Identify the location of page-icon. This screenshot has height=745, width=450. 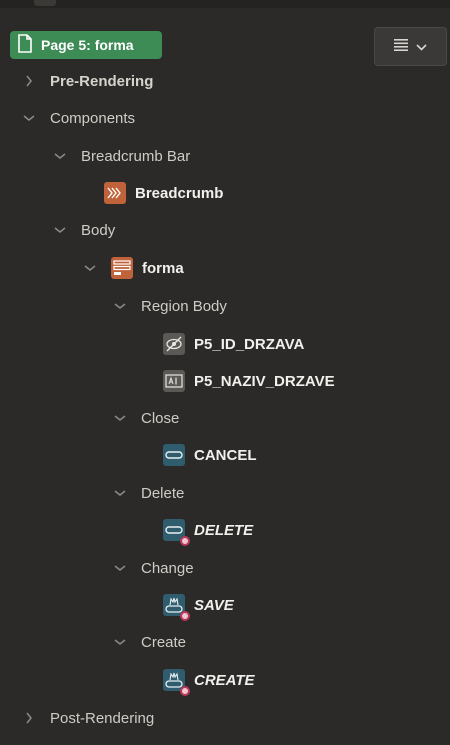
(25, 45).